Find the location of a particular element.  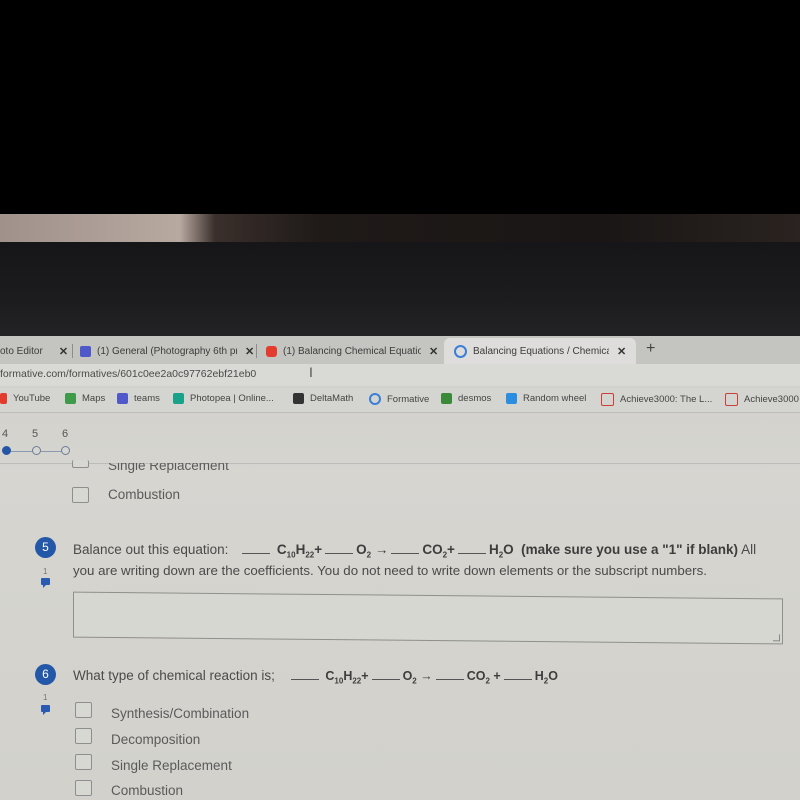

deltamath-icon is located at coordinates (298, 398).